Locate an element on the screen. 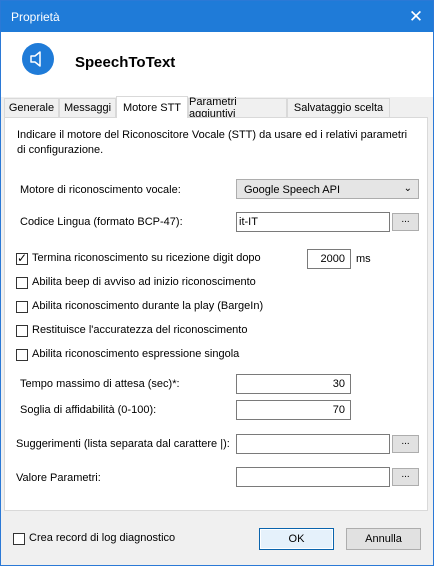 The width and height of the screenshot is (434, 566). tab-label: Salvataggio scelta is located at coordinates (338, 108).